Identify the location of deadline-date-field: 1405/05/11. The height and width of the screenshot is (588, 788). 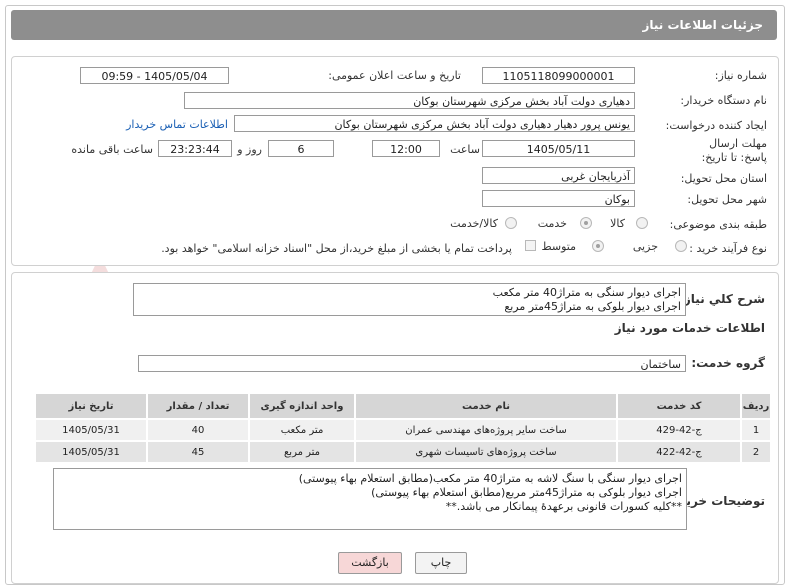
(558, 148).